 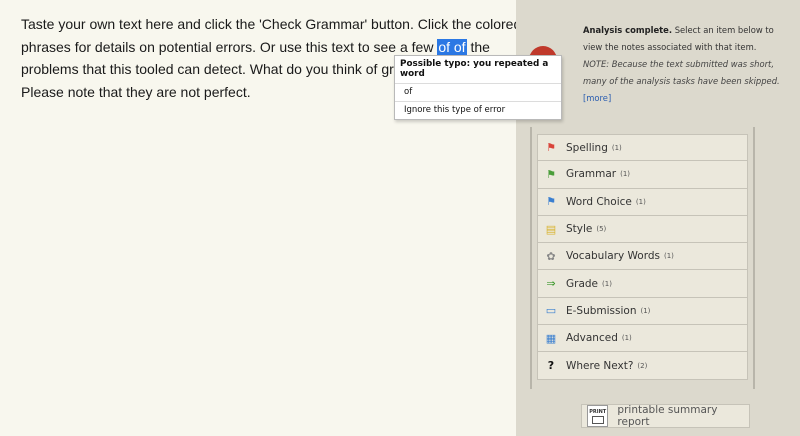 I want to click on highlighted-error-phrase: of of, so click(x=452, y=46).